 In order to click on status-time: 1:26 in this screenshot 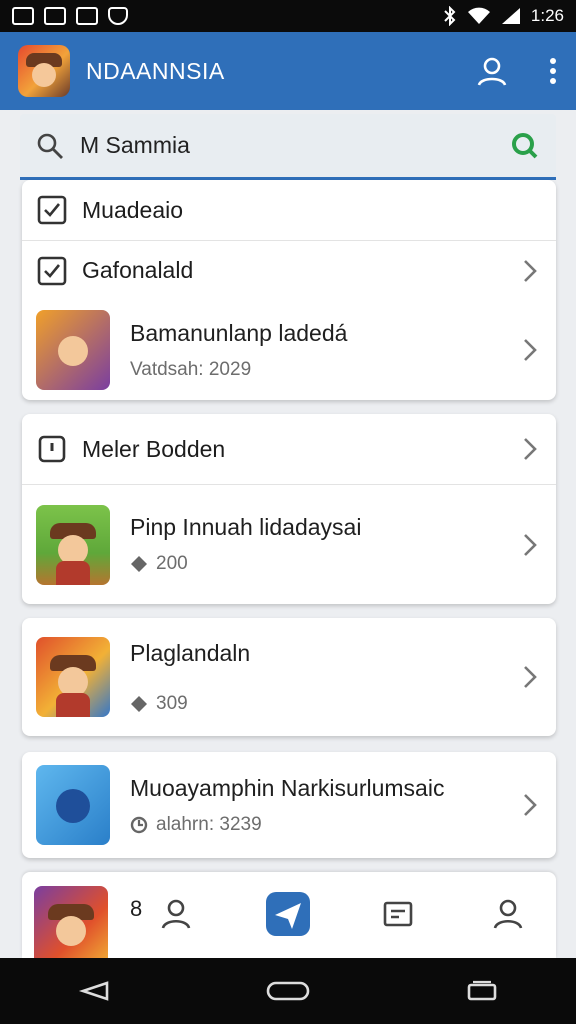, I will do `click(547, 15)`.